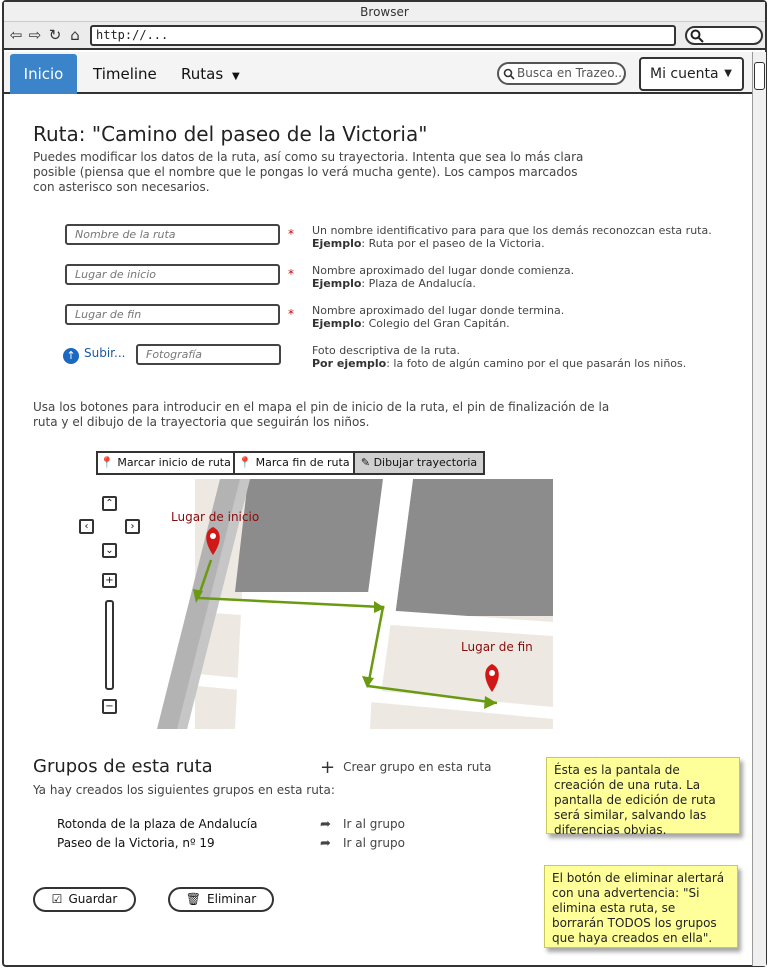 The image size is (769, 969). Describe the element at coordinates (172, 234) in the screenshot. I see `route-name-input: Nombre de la ruta` at that location.